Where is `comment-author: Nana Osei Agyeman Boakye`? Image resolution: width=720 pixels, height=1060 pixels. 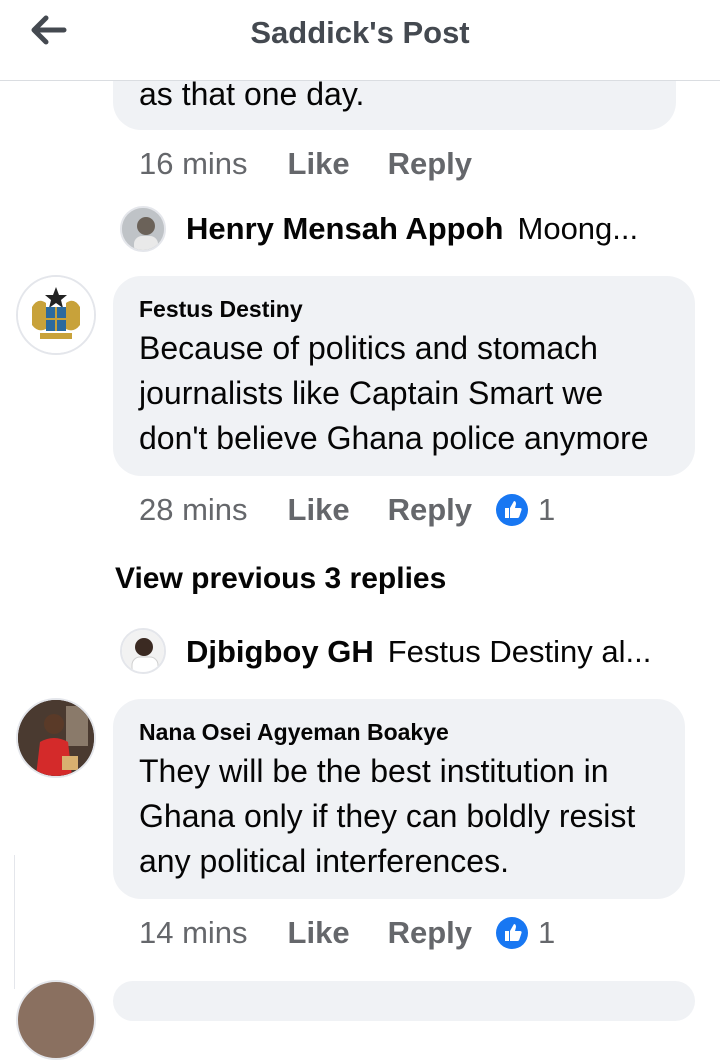
comment-author: Nana Osei Agyeman Boakye is located at coordinates (294, 732).